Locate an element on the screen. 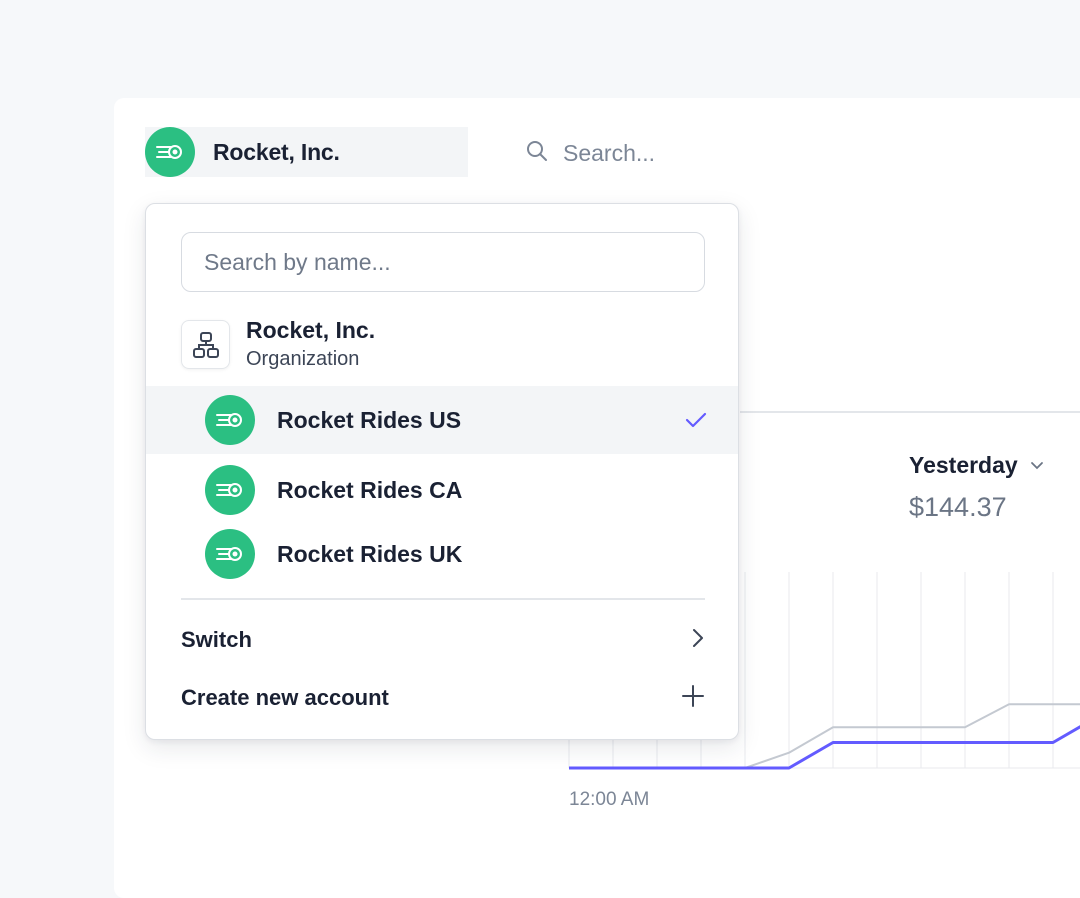 The image size is (1080, 898). account-item-rocket-rides-uk: Rocket Rides UK is located at coordinates (442, 554).